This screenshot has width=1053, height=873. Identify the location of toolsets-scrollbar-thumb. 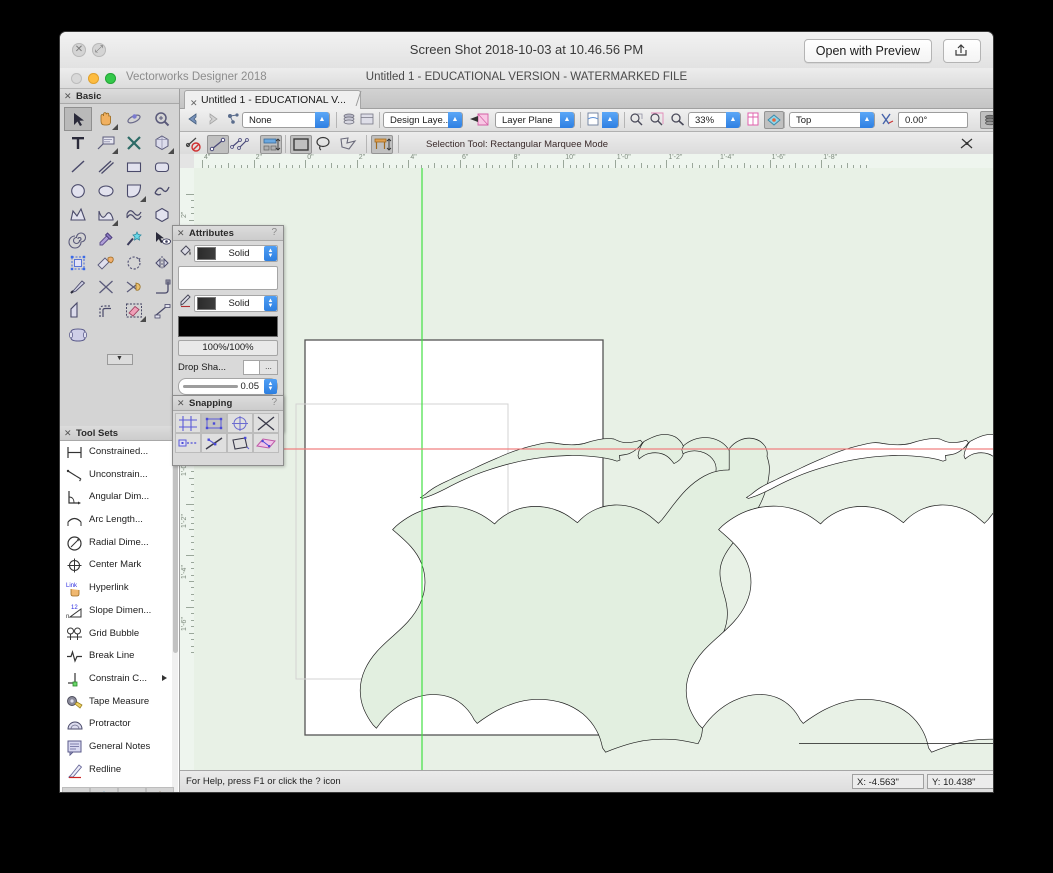
(175, 548).